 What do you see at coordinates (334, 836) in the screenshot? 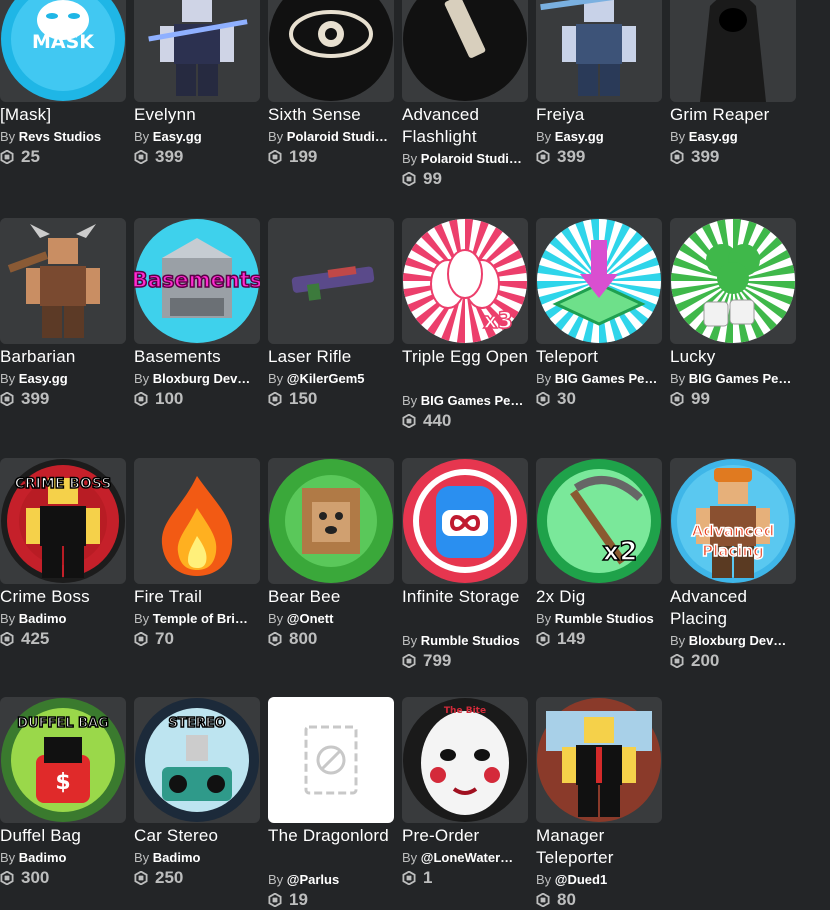
I see `item-name: The Dragonlord` at bounding box center [334, 836].